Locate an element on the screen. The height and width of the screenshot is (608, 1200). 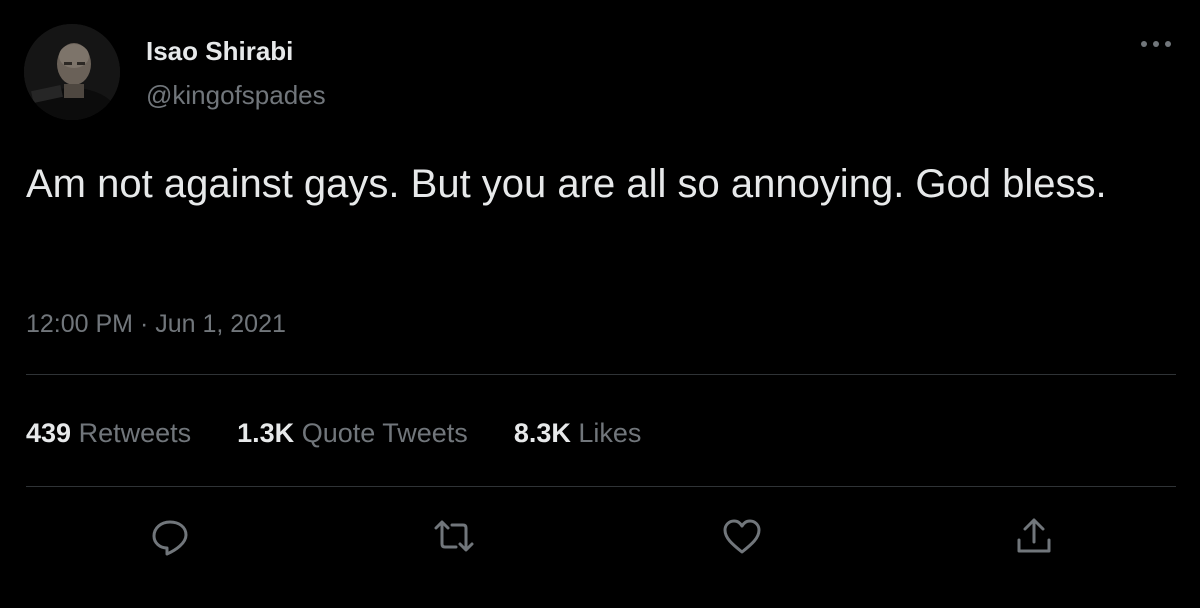
heart-icon is located at coordinates (742, 536).